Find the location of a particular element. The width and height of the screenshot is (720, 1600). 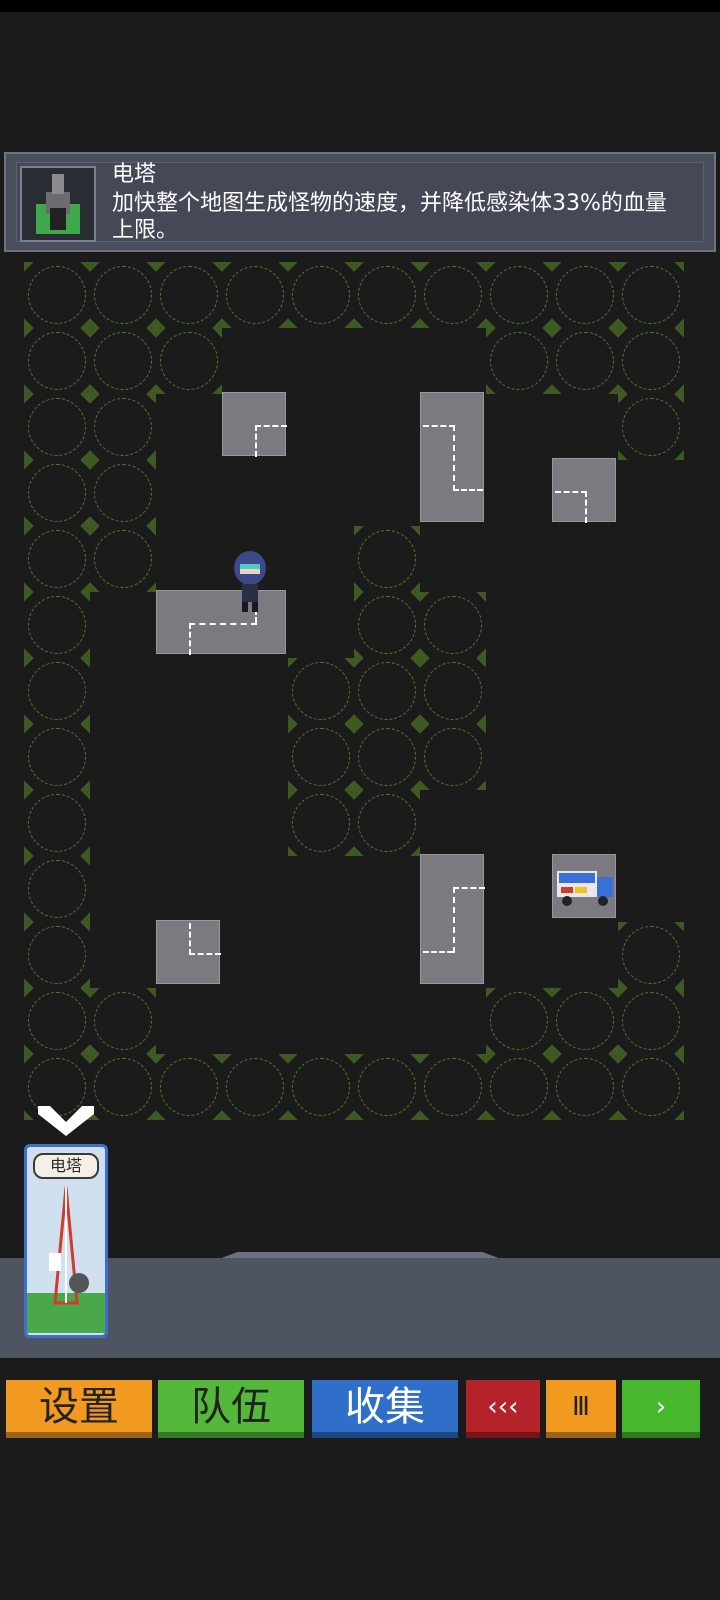

bottom-panel is located at coordinates (360, 1308).